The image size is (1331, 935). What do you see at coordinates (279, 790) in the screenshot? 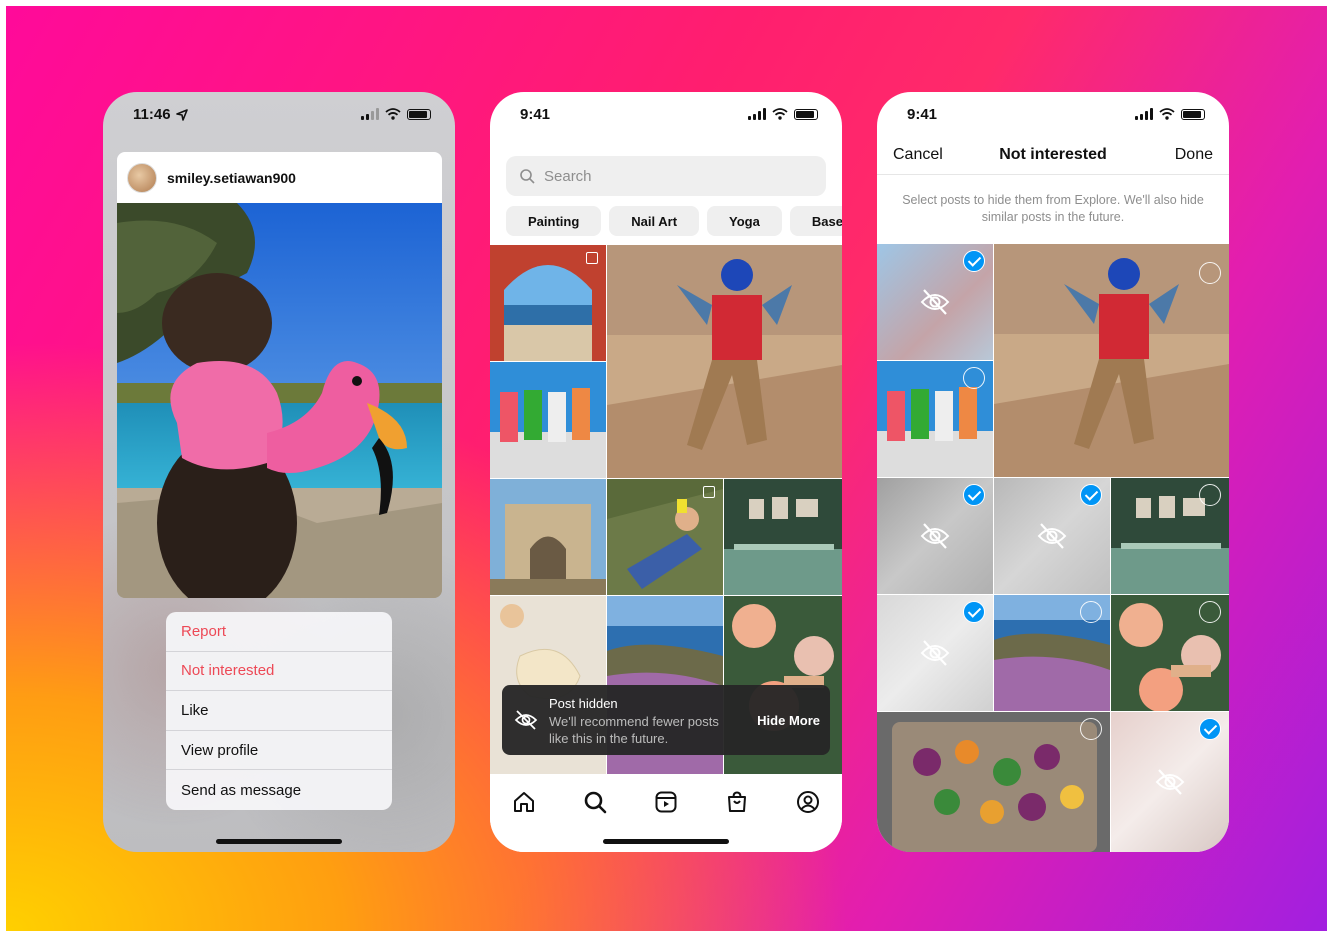
I see `menu-item-send-as-message: Send as message` at bounding box center [279, 790].